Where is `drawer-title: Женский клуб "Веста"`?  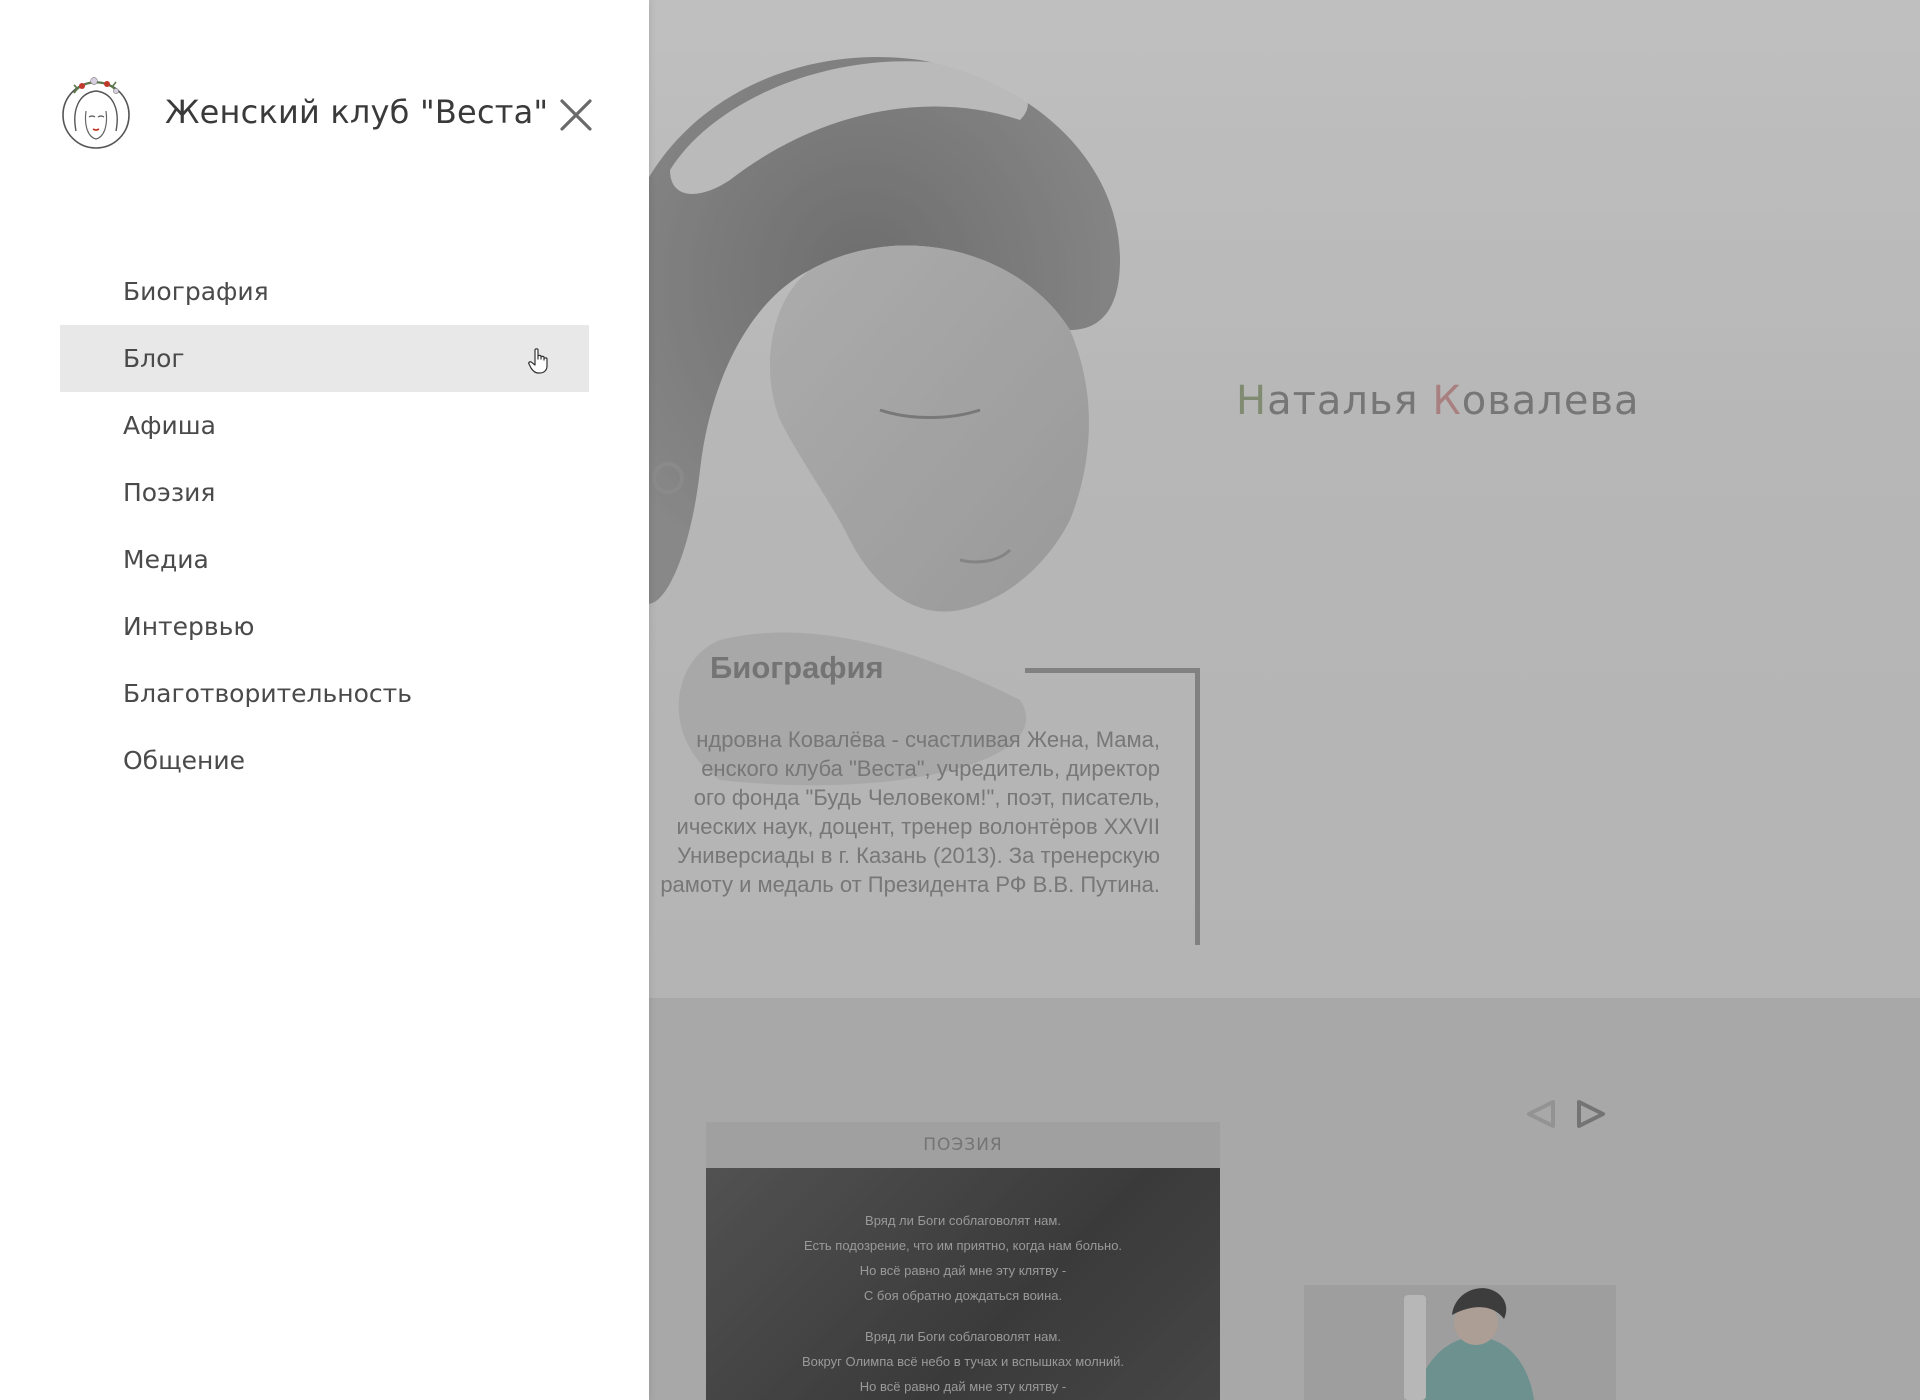 drawer-title: Женский клуб "Веста" is located at coordinates (357, 112).